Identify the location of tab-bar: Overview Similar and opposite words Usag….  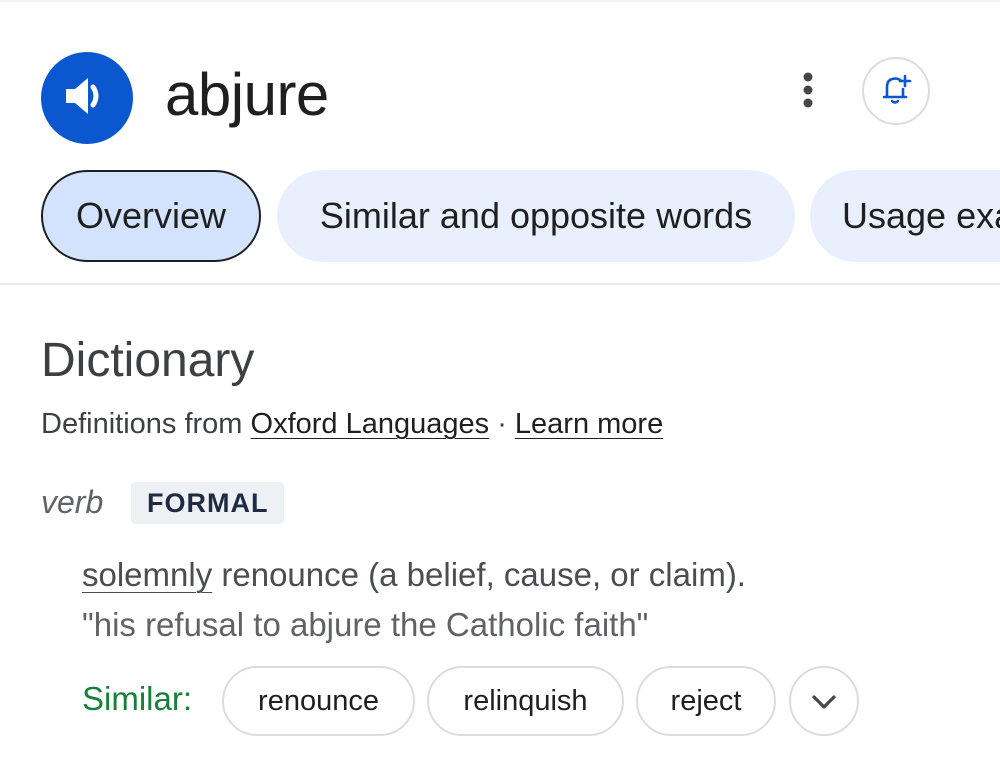
(500, 217).